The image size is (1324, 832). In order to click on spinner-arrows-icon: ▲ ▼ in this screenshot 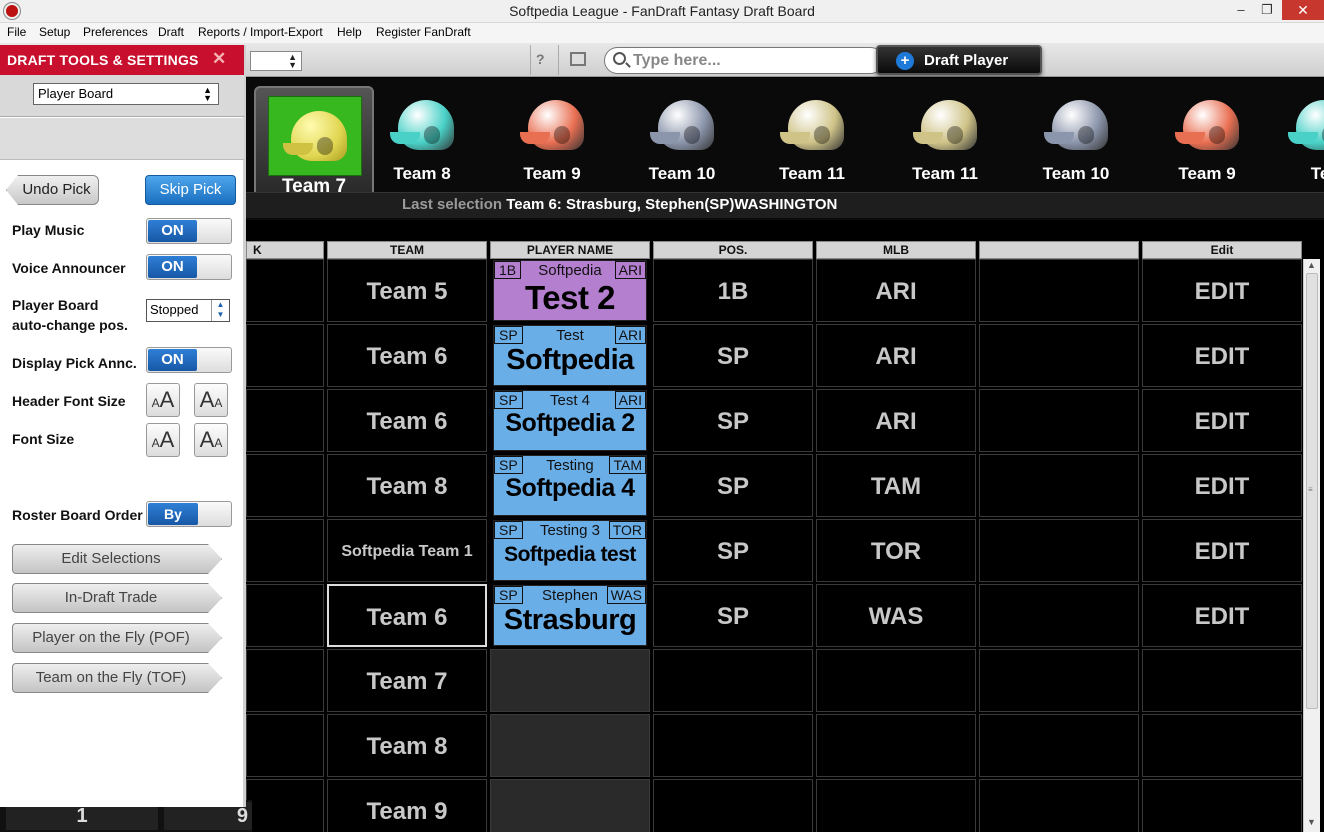, I will do `click(220, 310)`.